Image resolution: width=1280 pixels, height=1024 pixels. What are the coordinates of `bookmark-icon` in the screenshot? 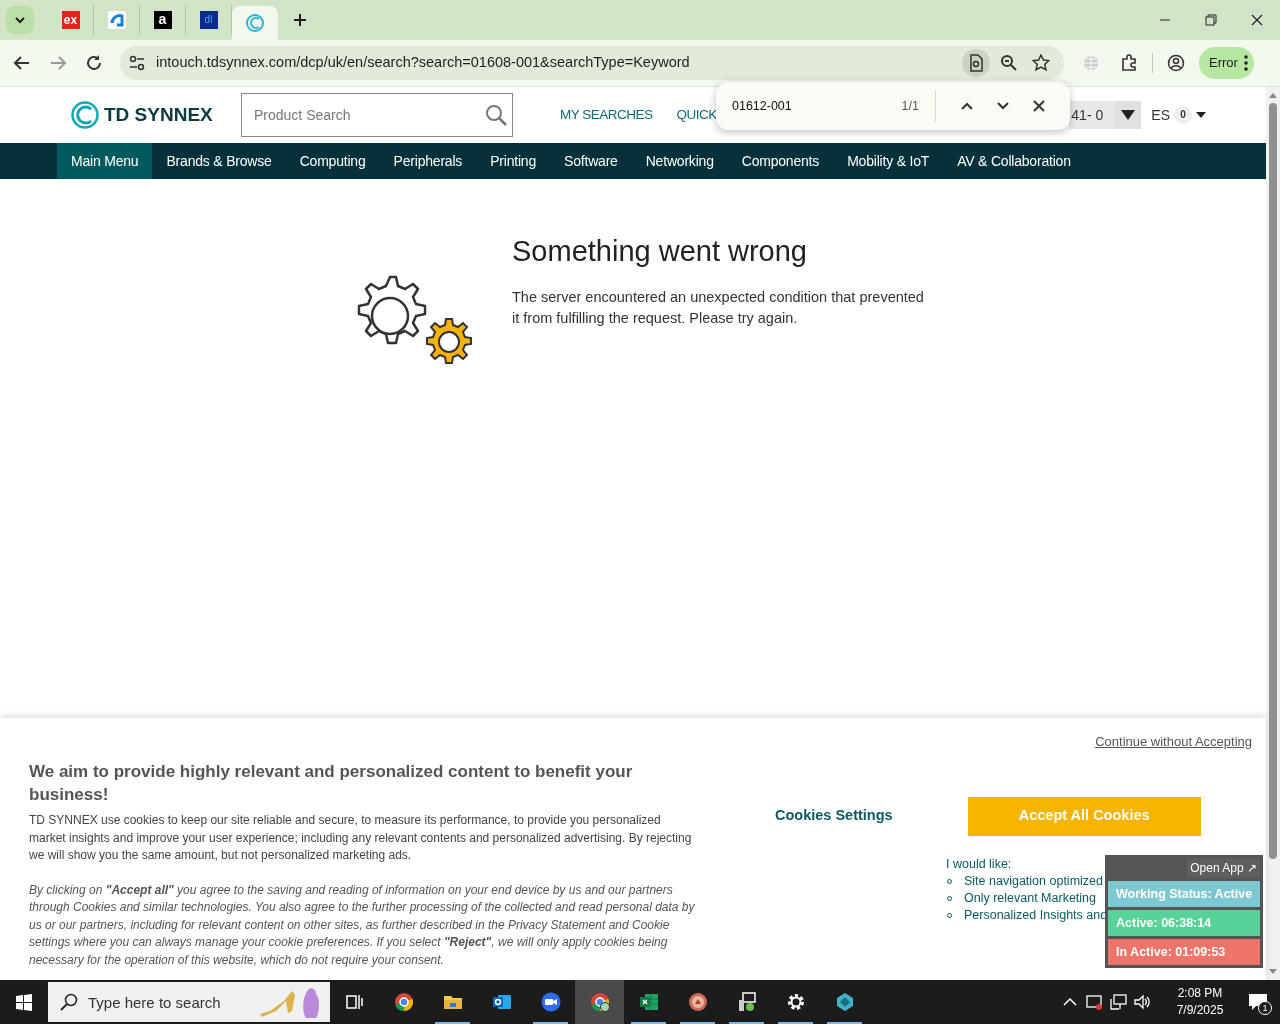 It's located at (1041, 63).